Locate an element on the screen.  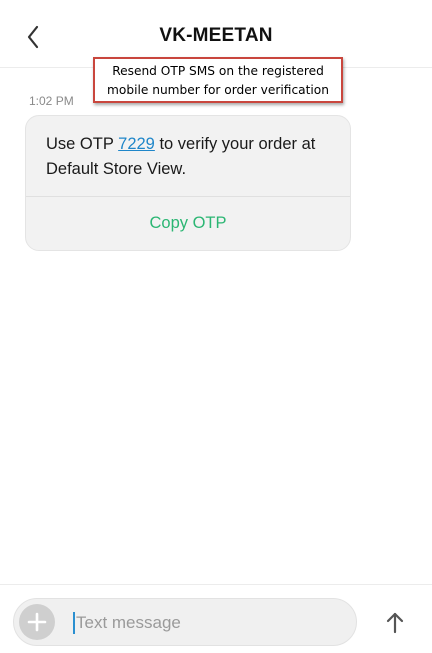
otp-code-link: 7229 is located at coordinates (136, 144).